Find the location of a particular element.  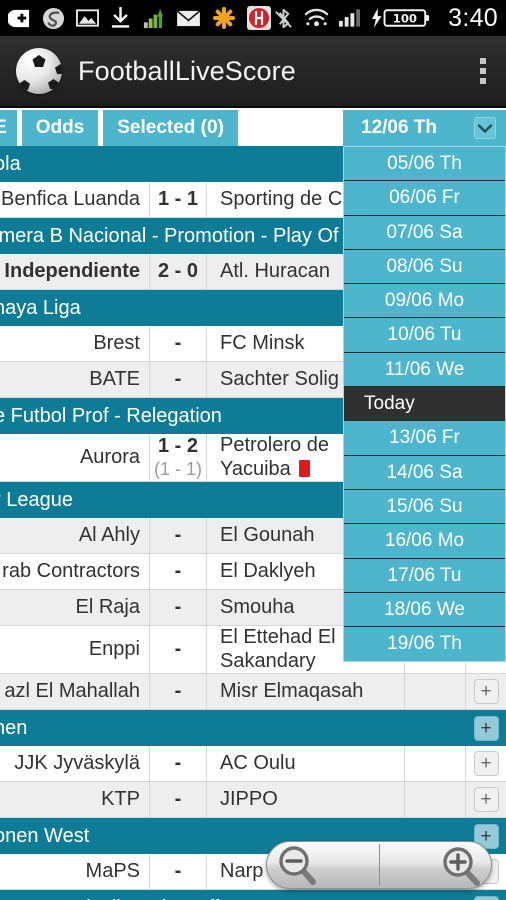

home-team: KTP is located at coordinates (75, 799).